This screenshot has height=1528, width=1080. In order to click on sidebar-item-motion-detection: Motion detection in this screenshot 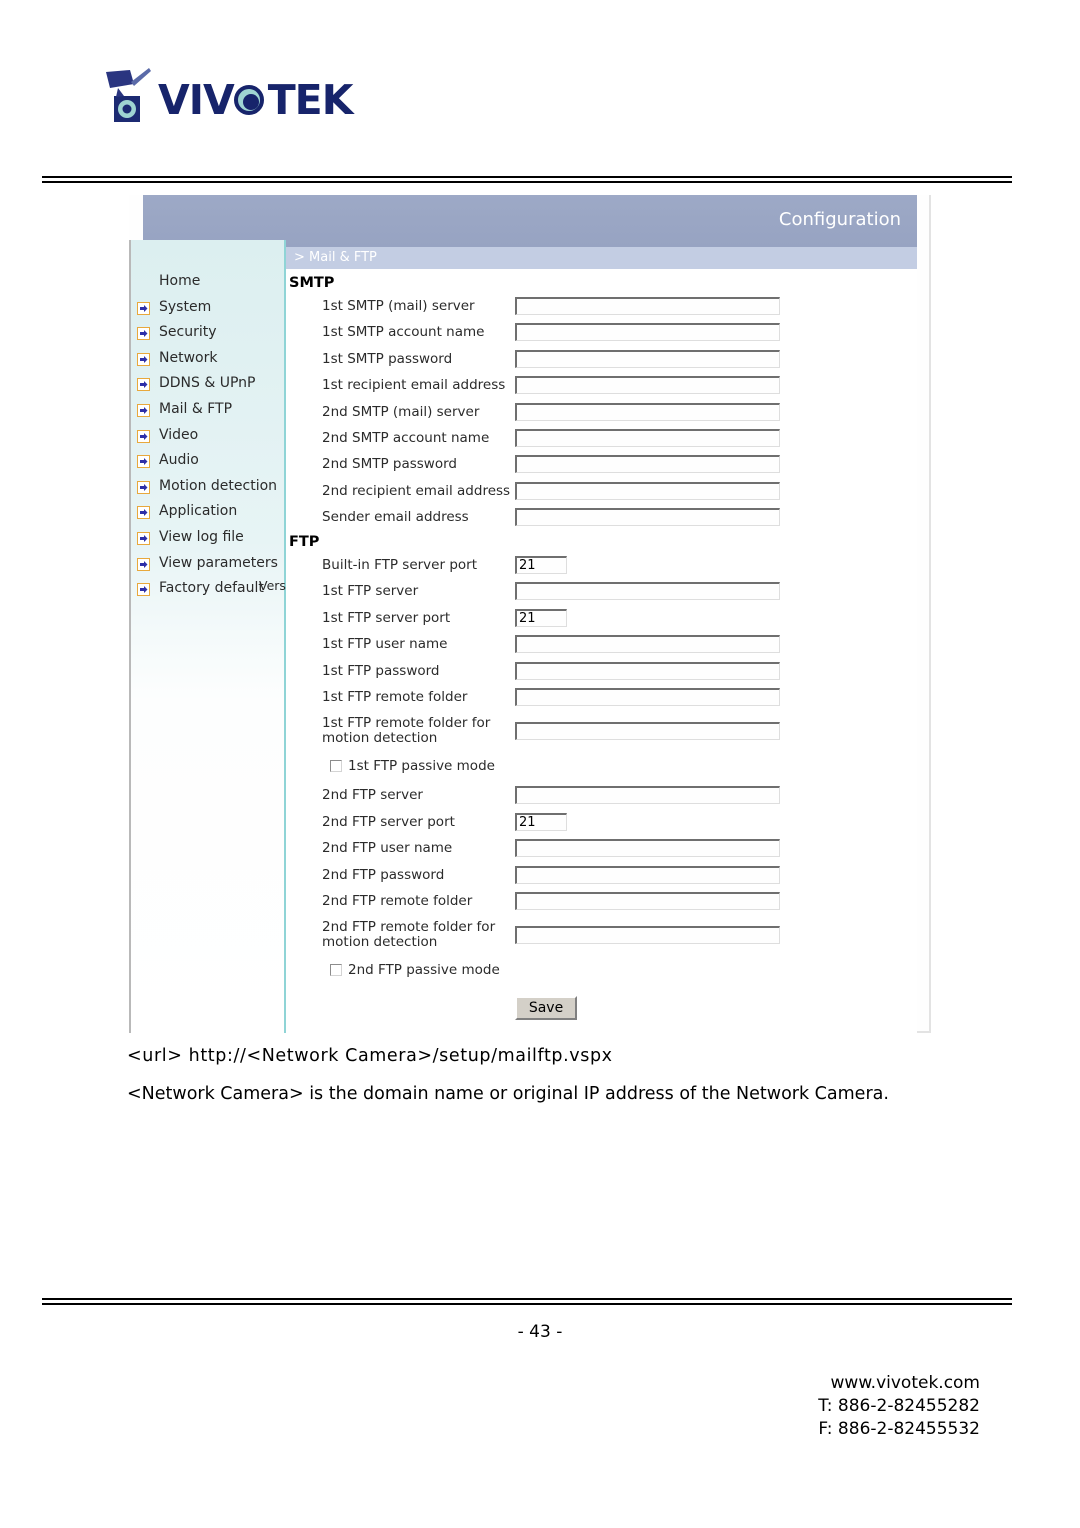, I will do `click(212, 489)`.